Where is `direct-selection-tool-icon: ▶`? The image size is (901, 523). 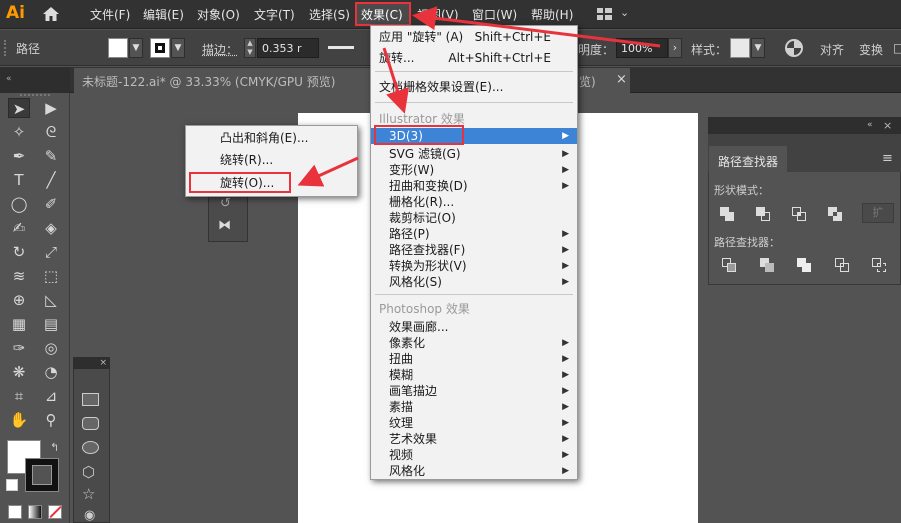 direct-selection-tool-icon: ▶ is located at coordinates (51, 108).